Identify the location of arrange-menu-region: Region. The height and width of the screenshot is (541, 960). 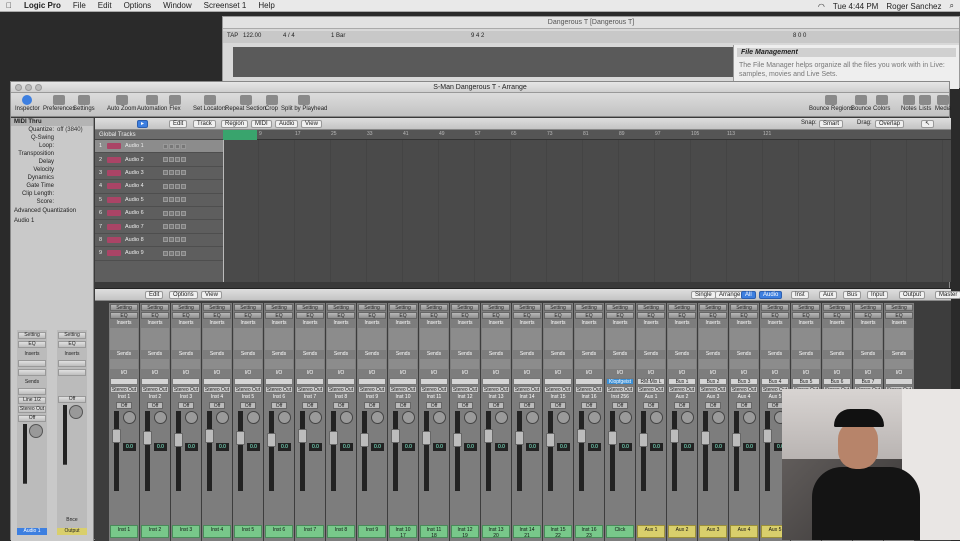
(235, 124).